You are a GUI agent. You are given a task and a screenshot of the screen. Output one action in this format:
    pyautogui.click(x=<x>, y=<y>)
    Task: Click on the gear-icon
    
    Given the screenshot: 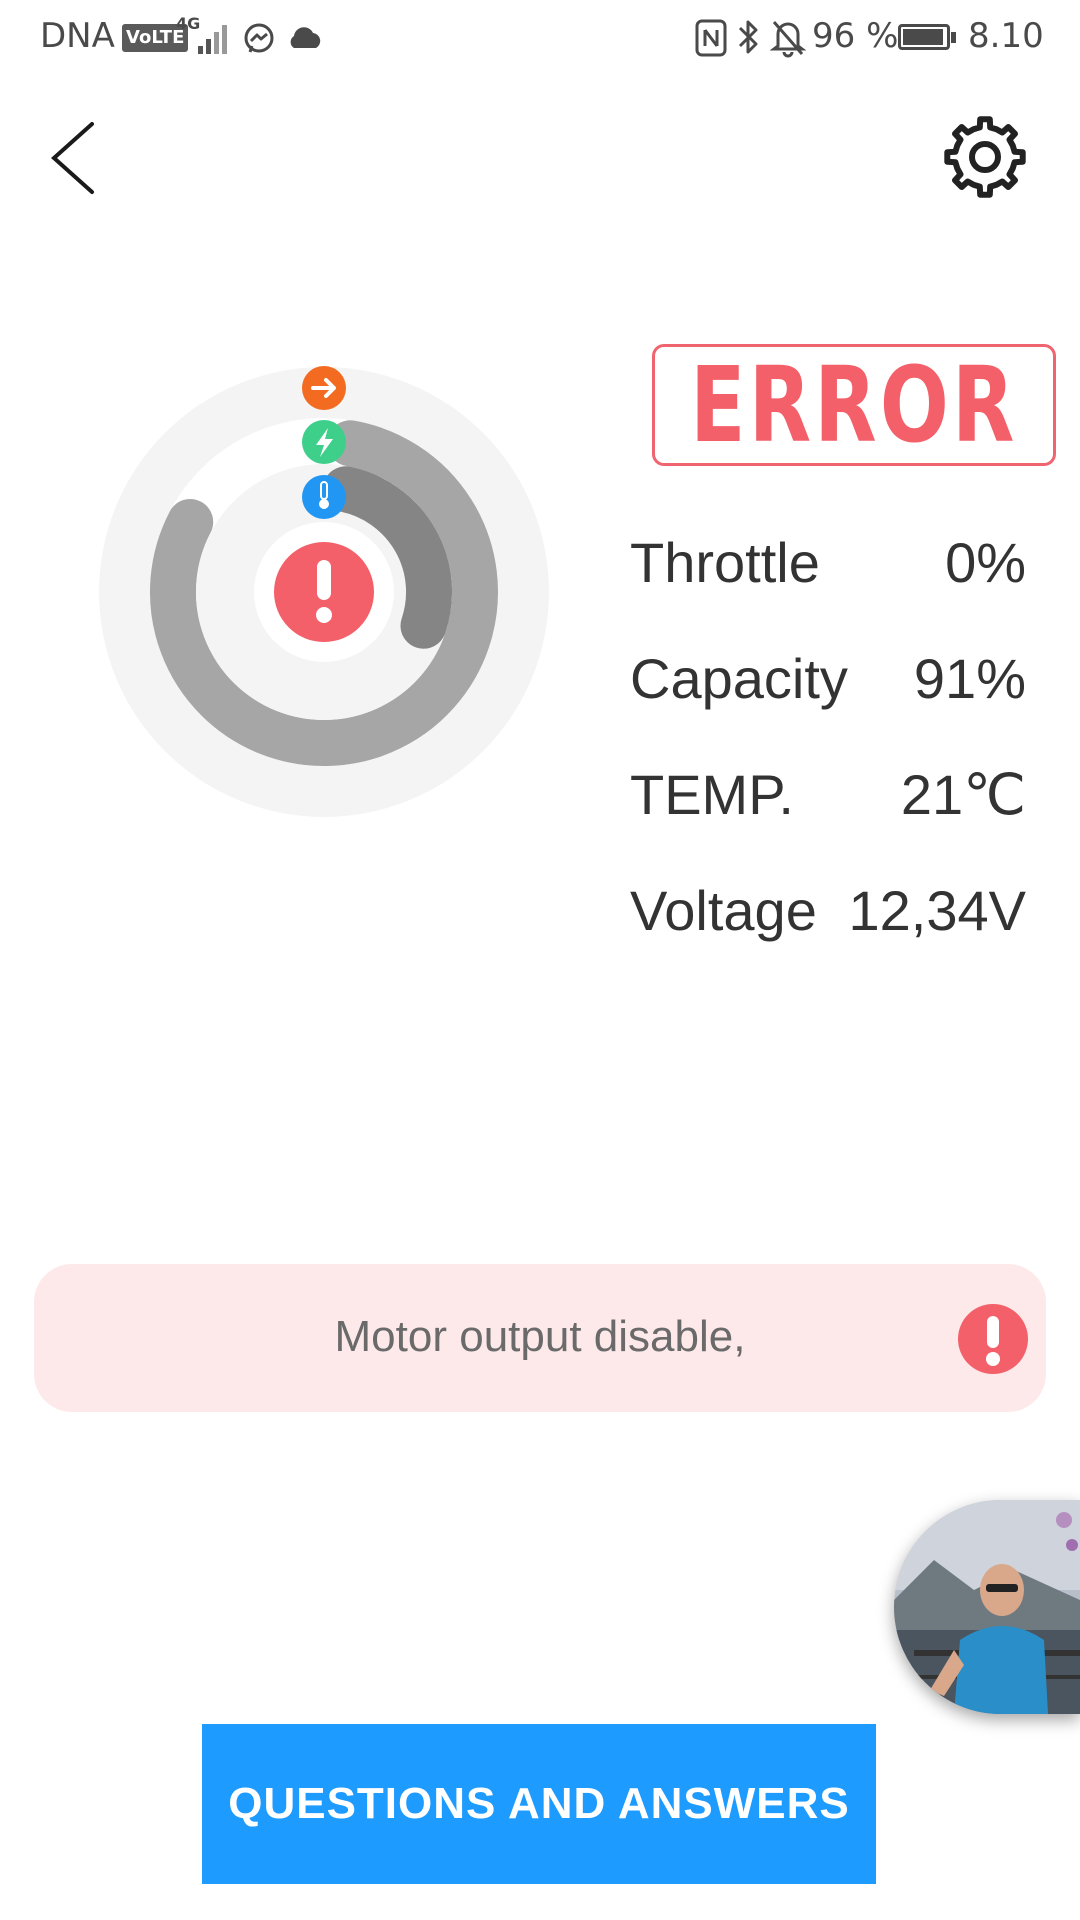 What is the action you would take?
    pyautogui.click(x=985, y=157)
    